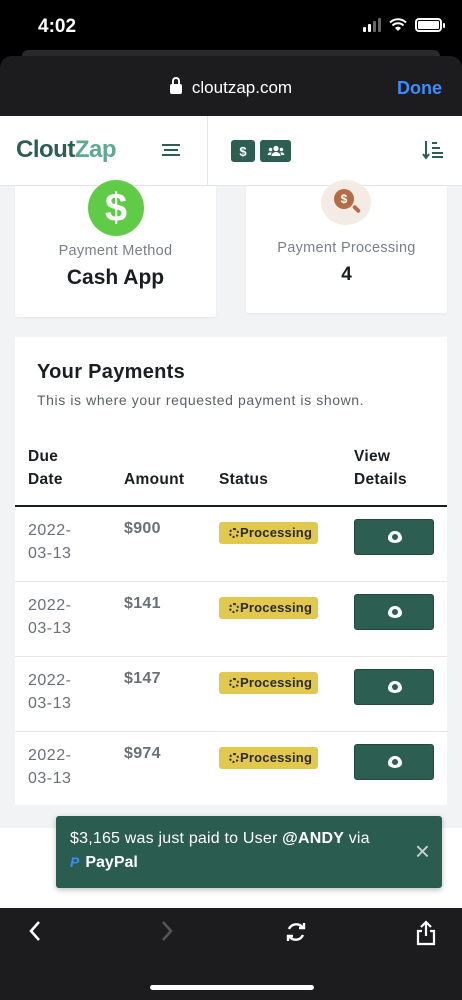 Image resolution: width=462 pixels, height=1000 pixels. I want to click on payment-method-label: Payment Method, so click(115, 251).